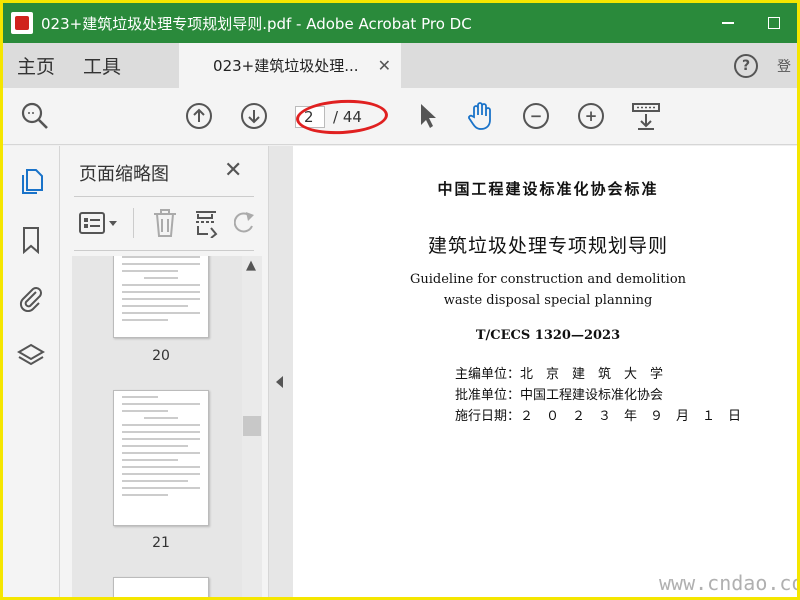 The width and height of the screenshot is (800, 600). I want to click on thumbnail-label-21: 21, so click(161, 543).